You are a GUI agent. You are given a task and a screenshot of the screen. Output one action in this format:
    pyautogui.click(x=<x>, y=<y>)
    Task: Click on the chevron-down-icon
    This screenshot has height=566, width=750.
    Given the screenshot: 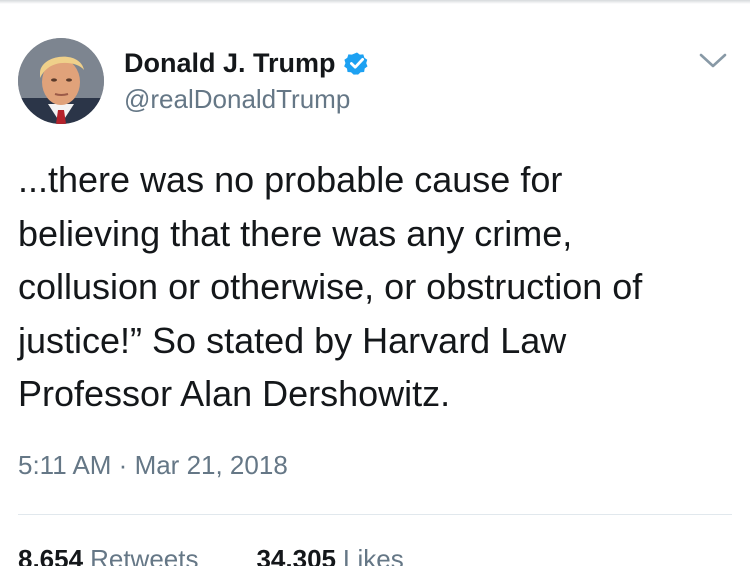 What is the action you would take?
    pyautogui.click(x=713, y=61)
    